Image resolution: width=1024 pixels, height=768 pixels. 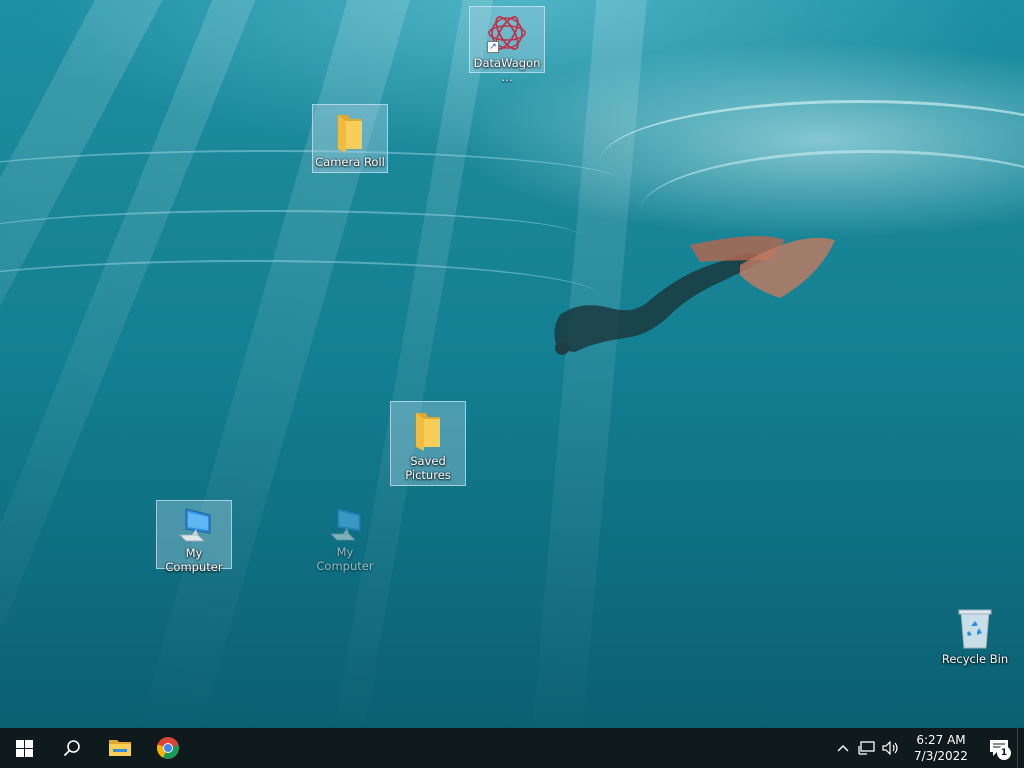 I want to click on desktop-icon-label: Recycle Bin, so click(x=975, y=659).